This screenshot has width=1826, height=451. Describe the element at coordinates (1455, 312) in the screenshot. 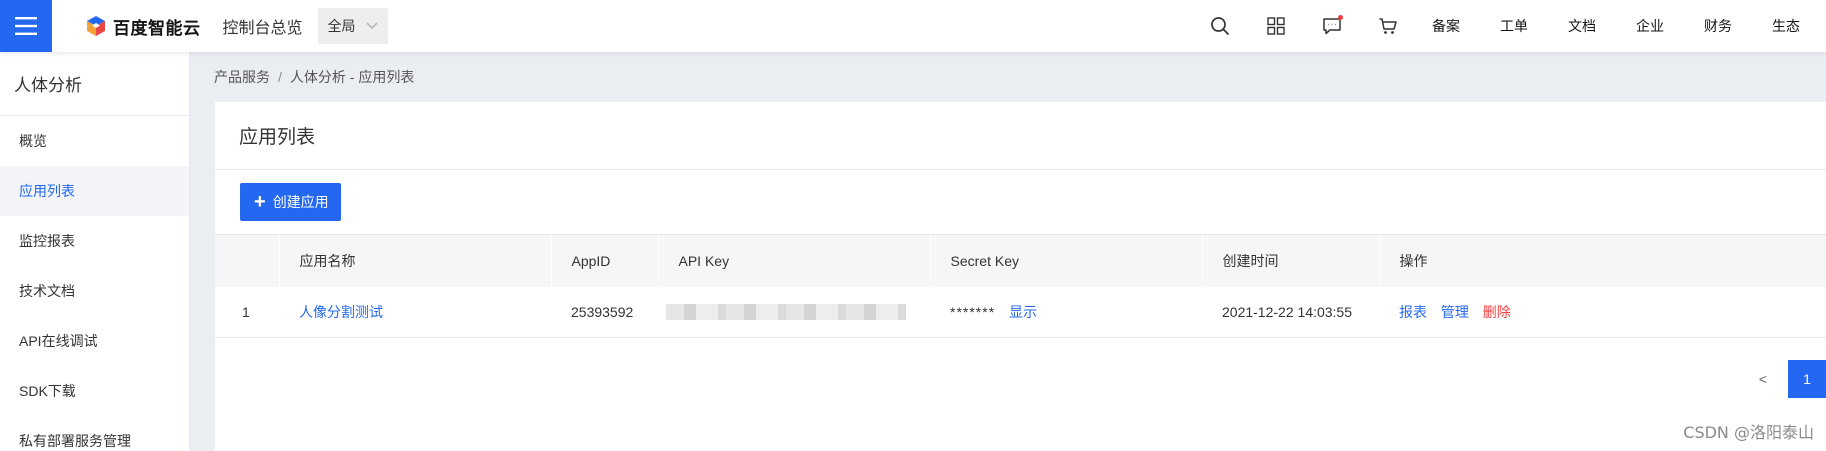

I see `manage-link: 管理` at that location.